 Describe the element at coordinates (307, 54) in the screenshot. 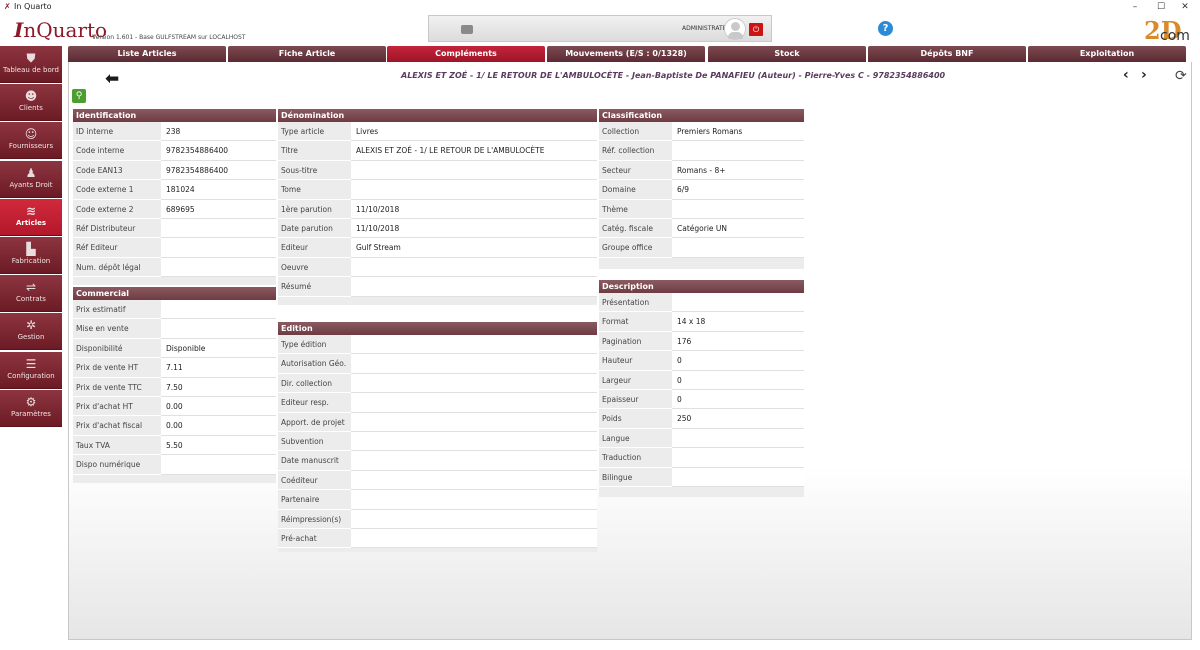

I see `tab-1: Fiche Article` at that location.